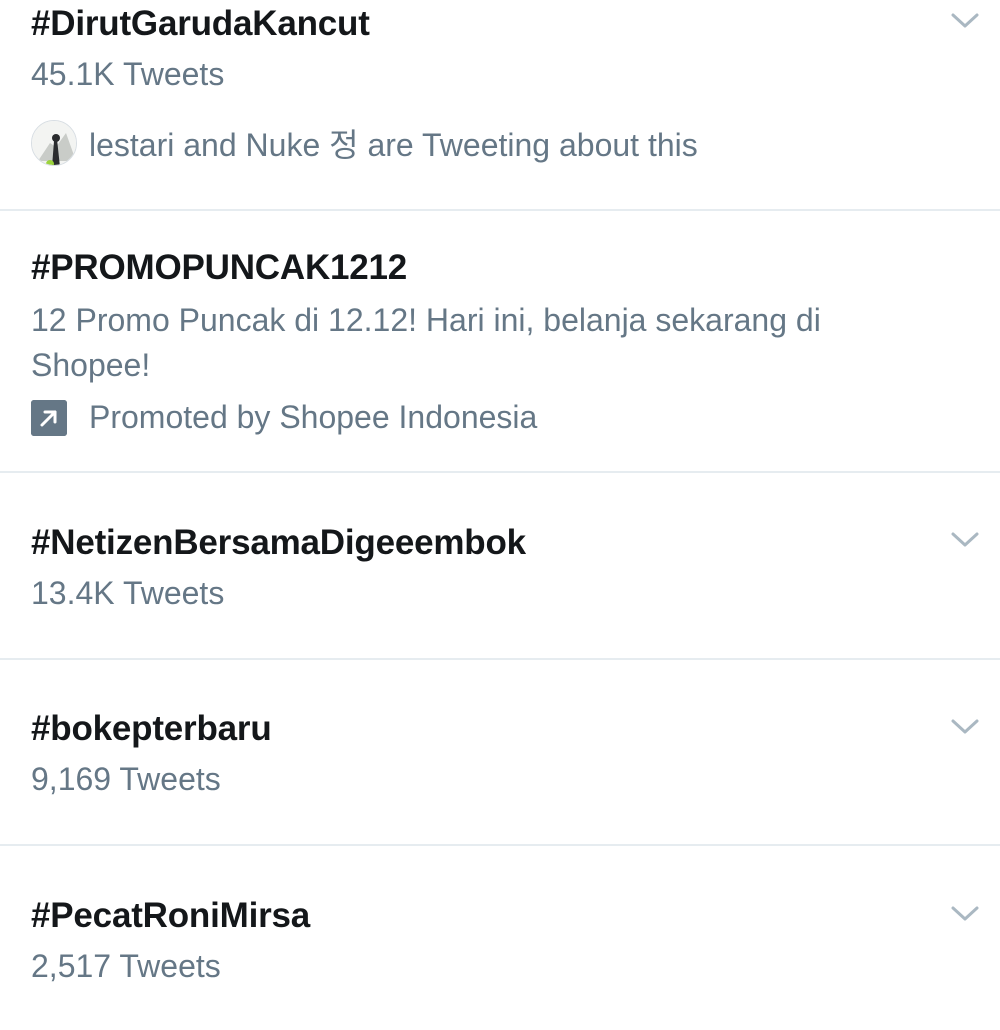 The image size is (1000, 1030). Describe the element at coordinates (278, 543) in the screenshot. I see `trend-hashtag: #NetizenBersamaDigeeembok` at that location.